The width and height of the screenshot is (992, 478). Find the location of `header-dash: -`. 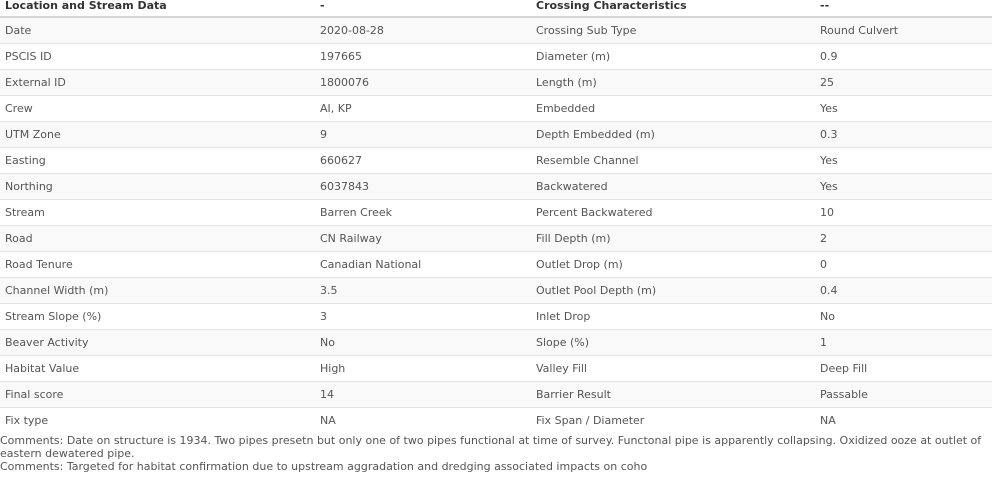

header-dash: - is located at coordinates (423, 9).